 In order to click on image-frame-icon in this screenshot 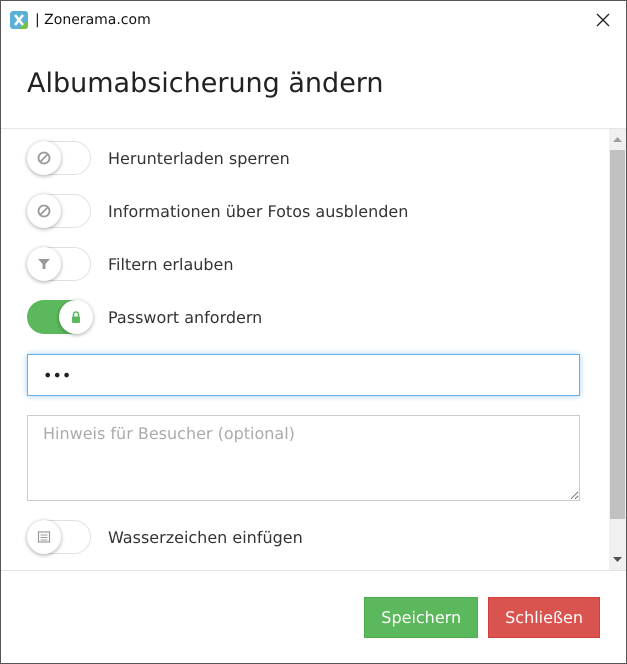, I will do `click(44, 537)`.